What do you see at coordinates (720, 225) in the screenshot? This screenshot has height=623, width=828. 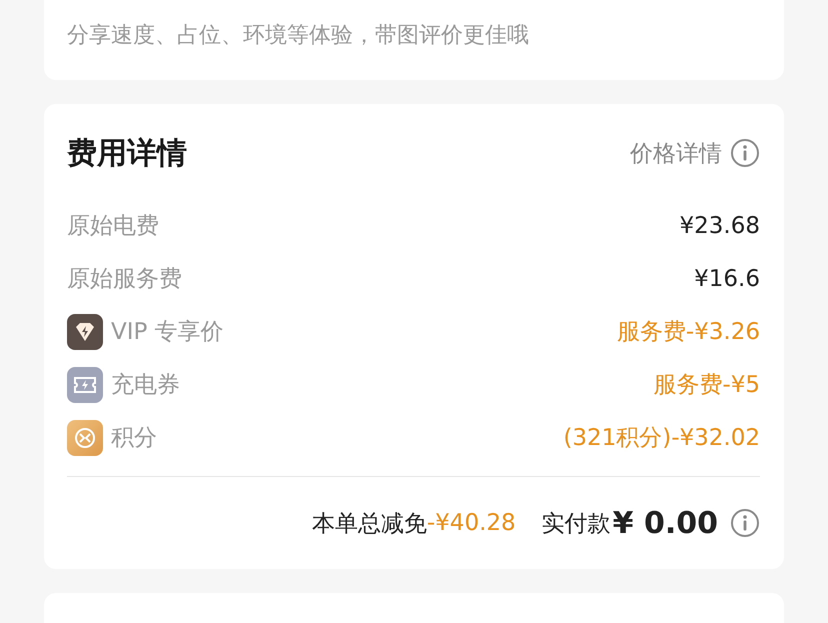 I see `fee-value: ¥23.68` at bounding box center [720, 225].